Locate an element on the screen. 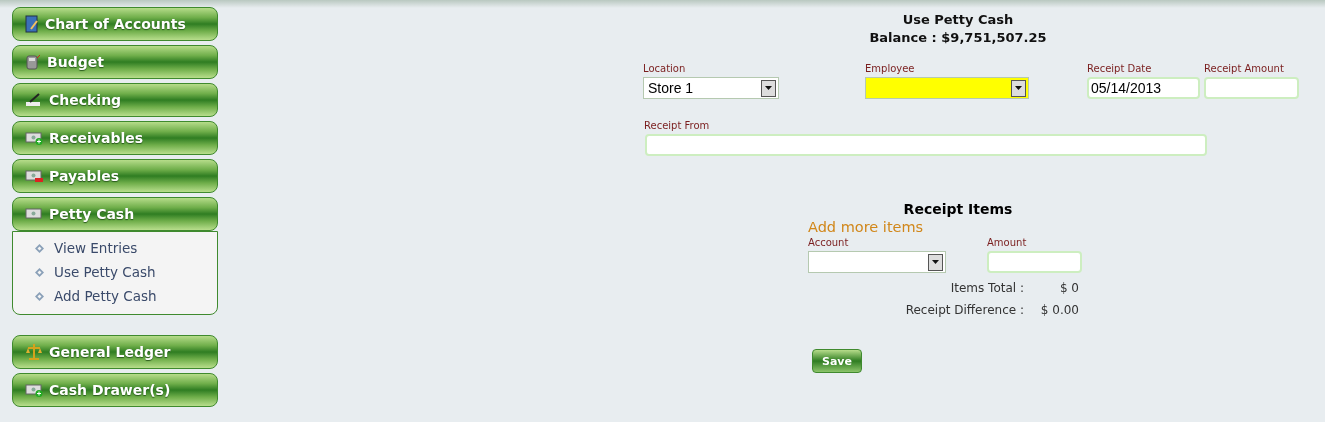 This screenshot has height=422, width=1325. total-value: $ 0.00 is located at coordinates (1059, 310).